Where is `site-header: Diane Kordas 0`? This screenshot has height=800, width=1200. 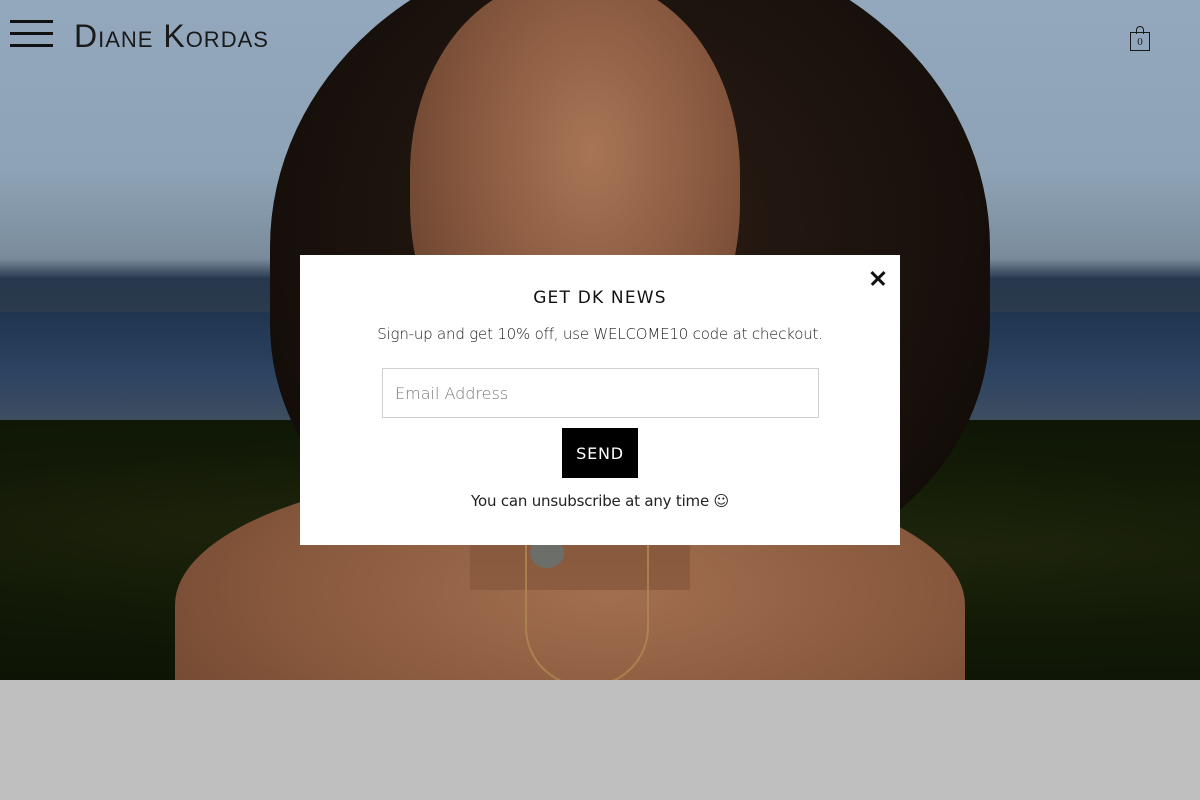
site-header: Diane Kordas 0 is located at coordinates (600, 36).